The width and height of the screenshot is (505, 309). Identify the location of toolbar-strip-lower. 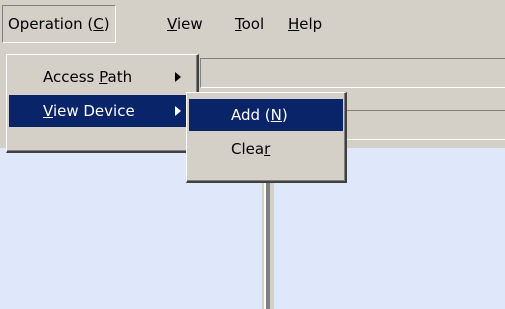
(425, 125).